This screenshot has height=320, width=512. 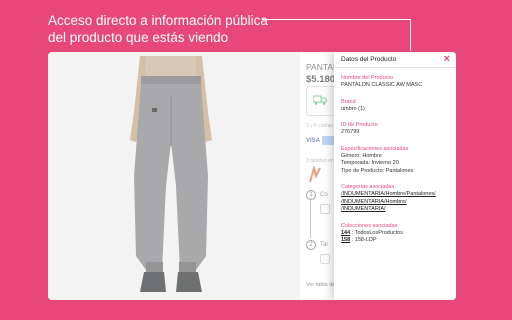 What do you see at coordinates (171, 174) in the screenshot?
I see `product-model-image` at bounding box center [171, 174].